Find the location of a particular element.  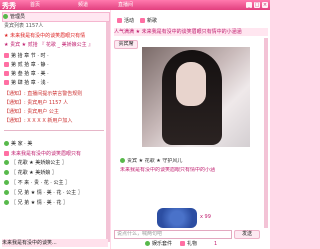

send-button: 发送 is located at coordinates (247, 234).